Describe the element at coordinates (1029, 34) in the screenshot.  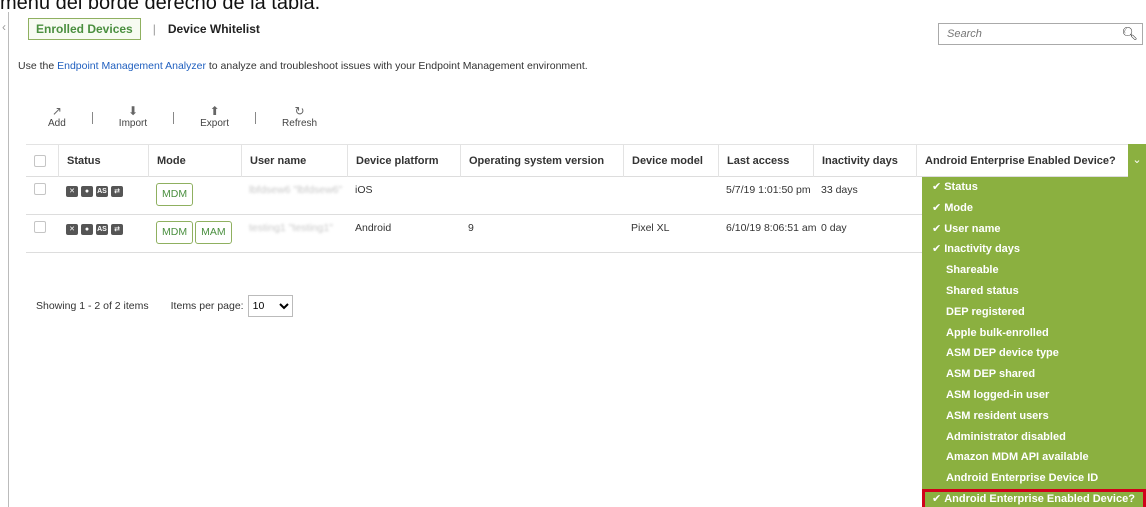
I see `search-input` at that location.